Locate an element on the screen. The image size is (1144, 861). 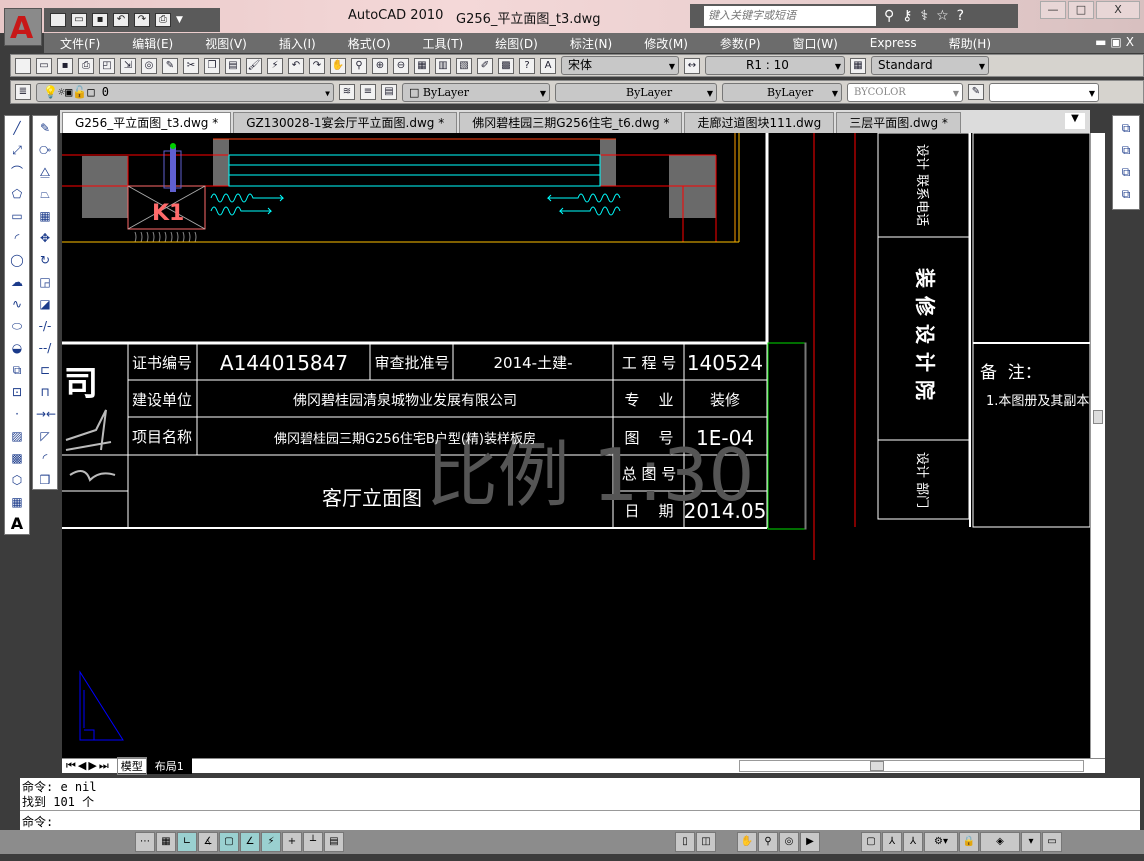
snap-toggle: ⋯ is located at coordinates (145, 842).